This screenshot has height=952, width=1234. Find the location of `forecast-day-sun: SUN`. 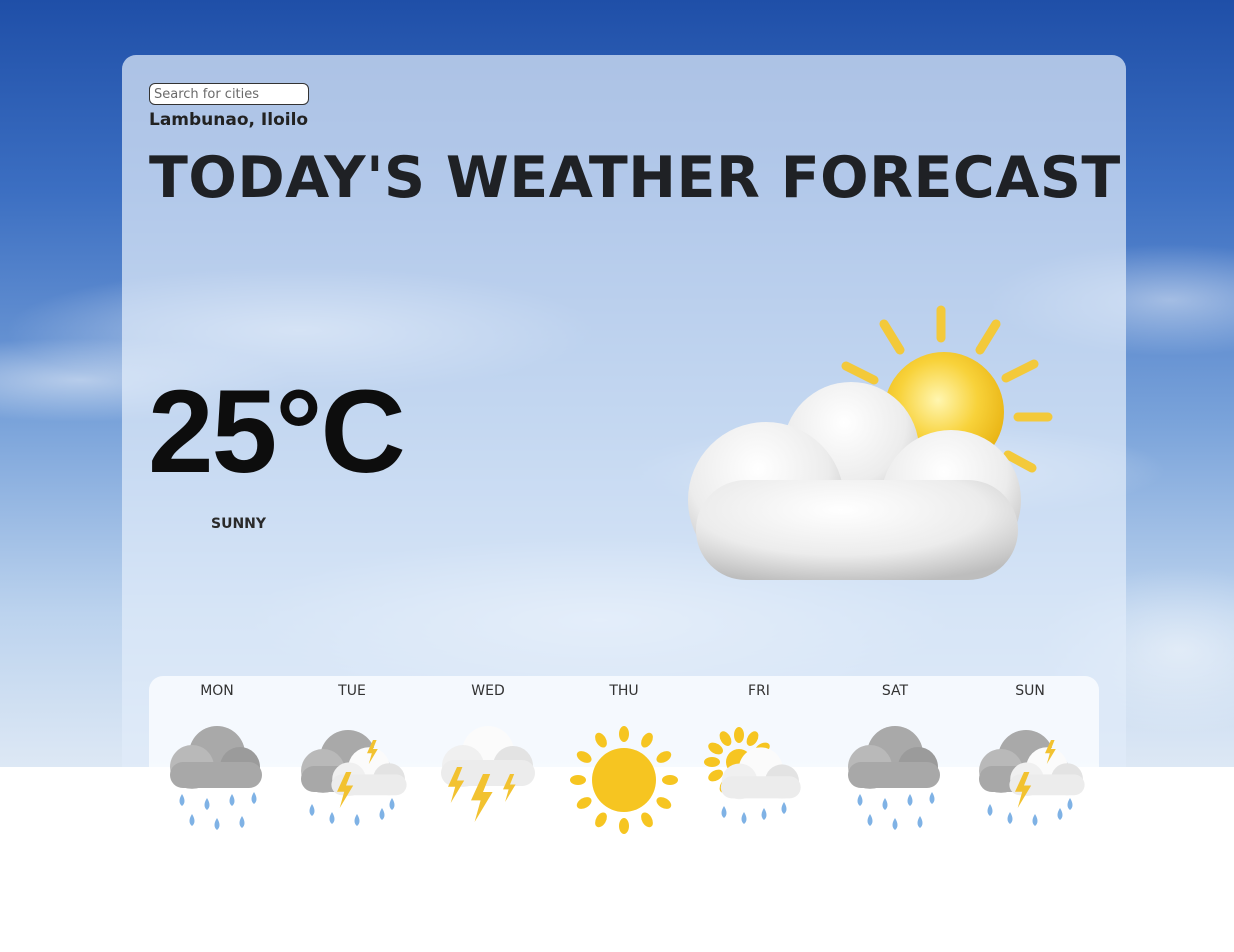

forecast-day-sun: SUN is located at coordinates (1030, 691).